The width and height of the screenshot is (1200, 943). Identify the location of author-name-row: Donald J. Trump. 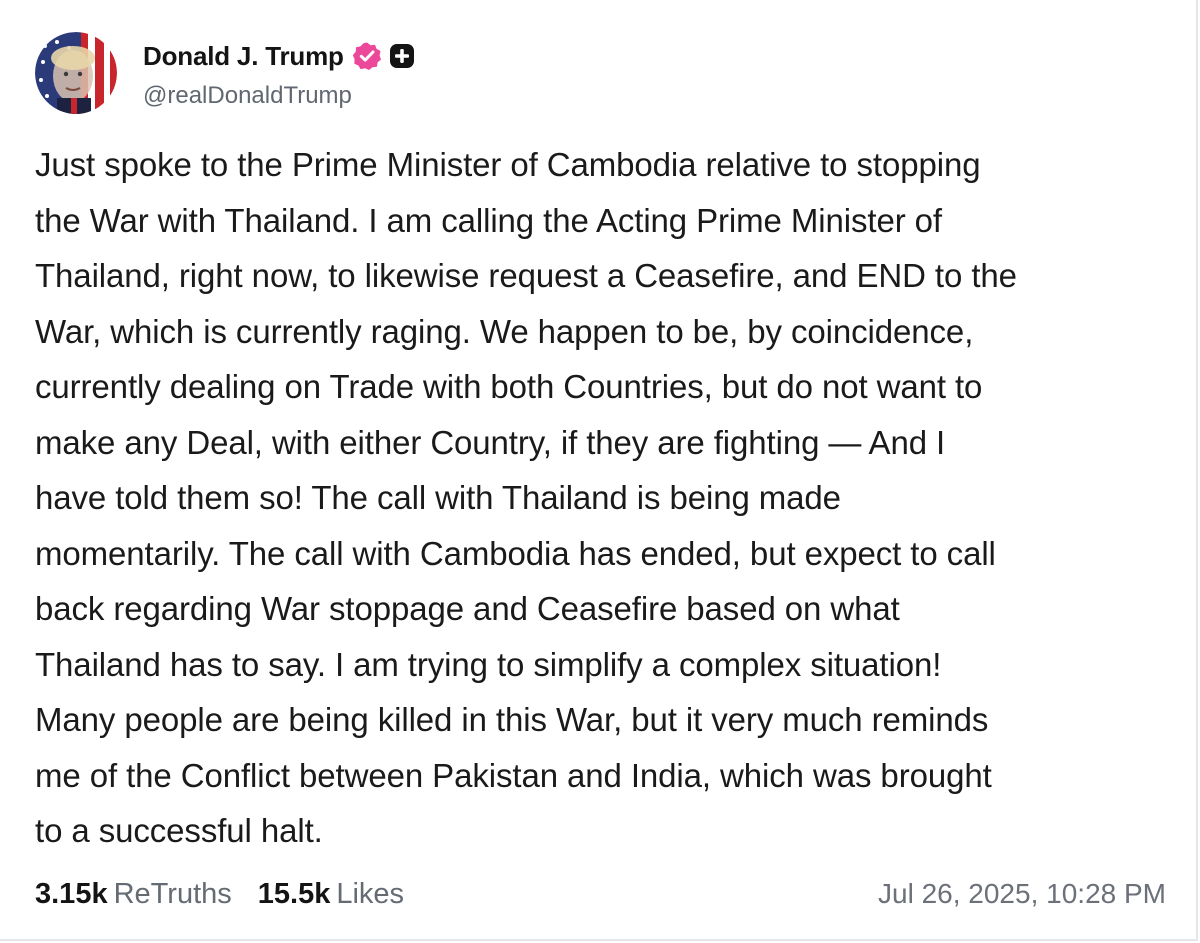
(279, 56).